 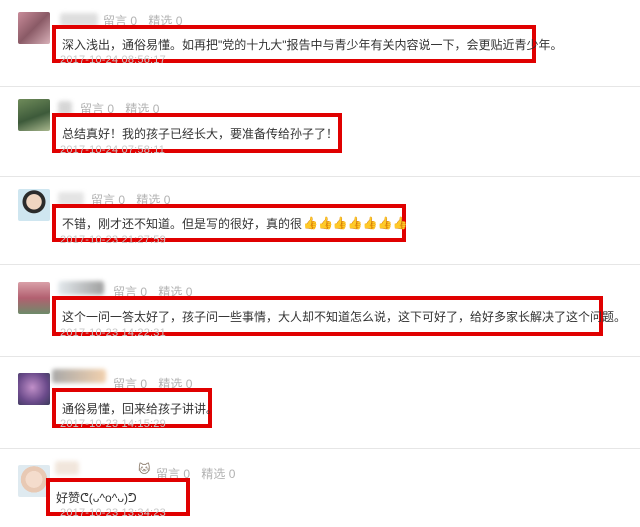 What do you see at coordinates (355, 223) in the screenshot?
I see `thumbs-up-icon: 👍👍👍👍👍👍👍` at bounding box center [355, 223].